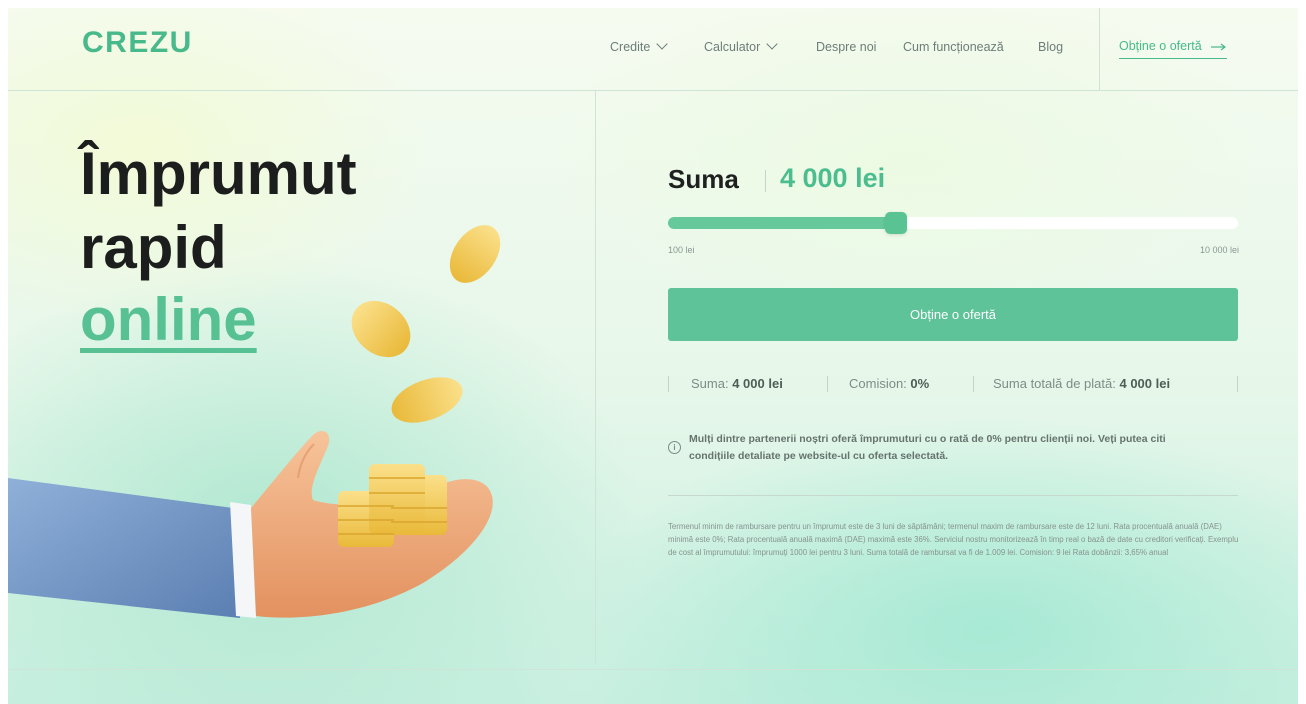 This screenshot has height=704, width=1306. I want to click on nav-item-label: Calculator, so click(732, 47).